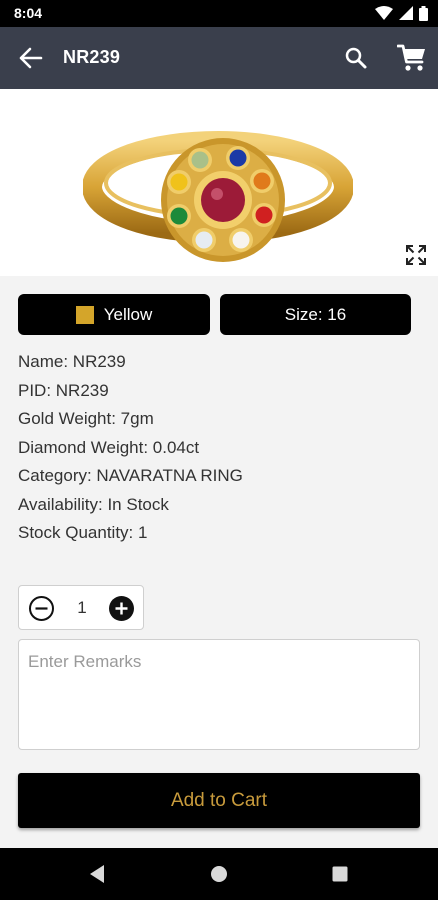  I want to click on detail-stock-quantity: Stock Quantity: 1, so click(83, 532).